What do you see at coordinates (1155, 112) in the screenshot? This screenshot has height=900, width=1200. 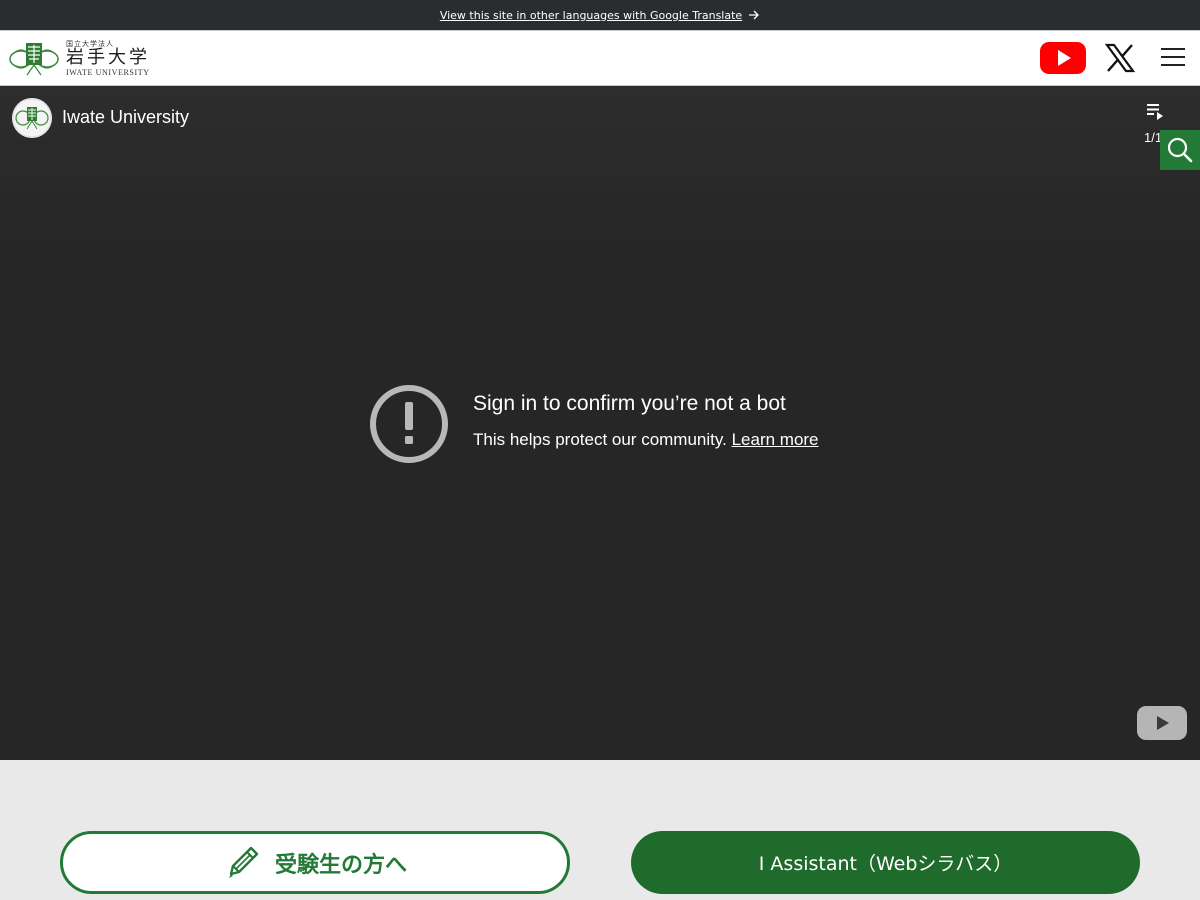 I see `playlist-icon` at bounding box center [1155, 112].